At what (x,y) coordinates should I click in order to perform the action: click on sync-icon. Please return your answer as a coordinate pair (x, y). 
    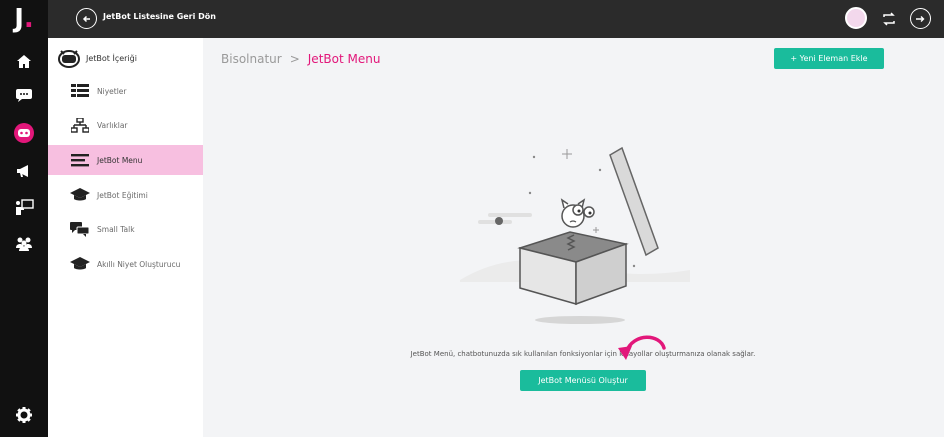
    Looking at the image, I should click on (888, 18).